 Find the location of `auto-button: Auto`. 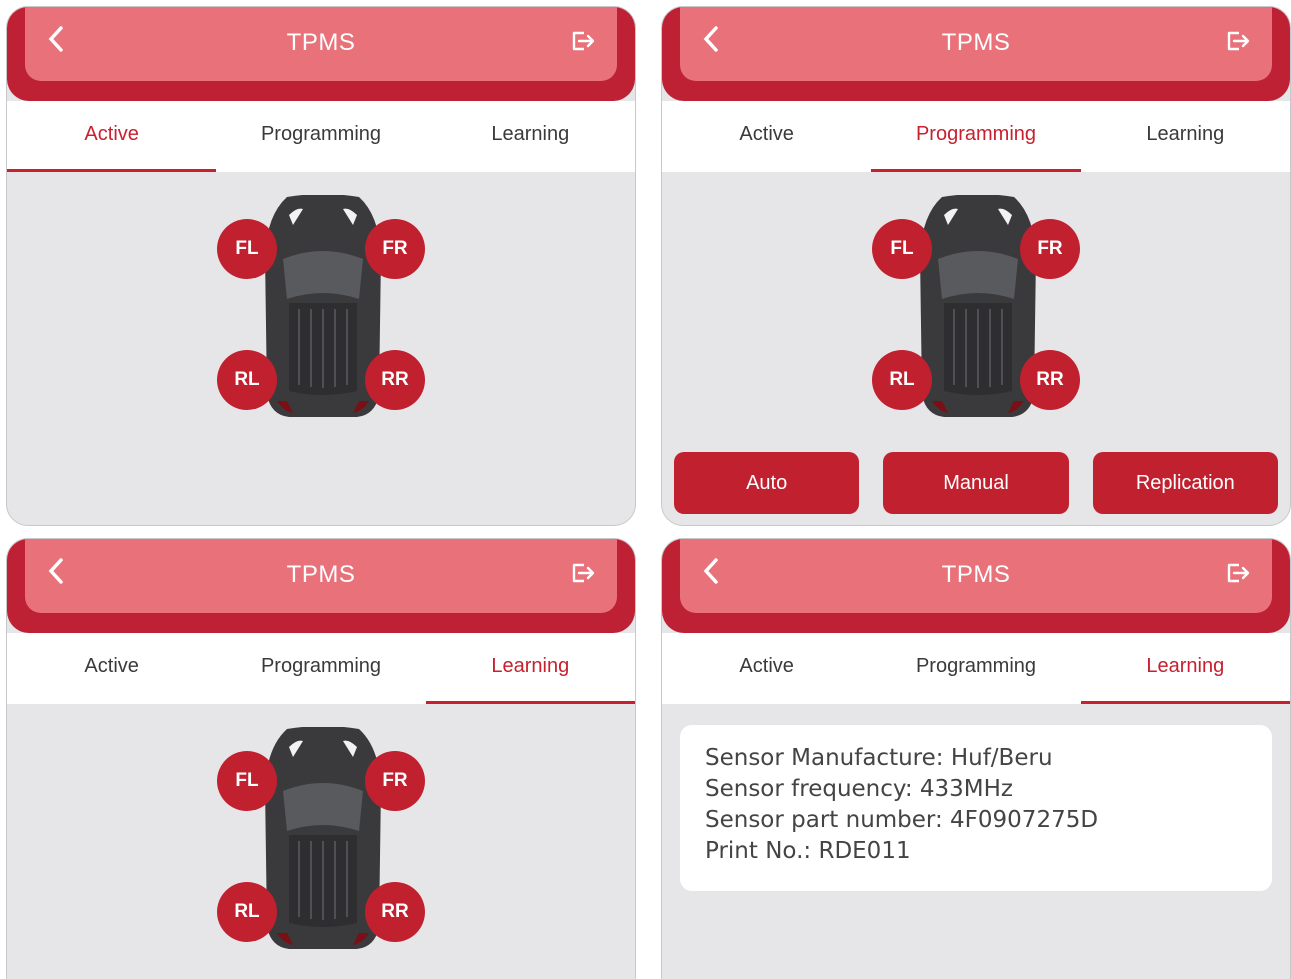

auto-button: Auto is located at coordinates (767, 483).